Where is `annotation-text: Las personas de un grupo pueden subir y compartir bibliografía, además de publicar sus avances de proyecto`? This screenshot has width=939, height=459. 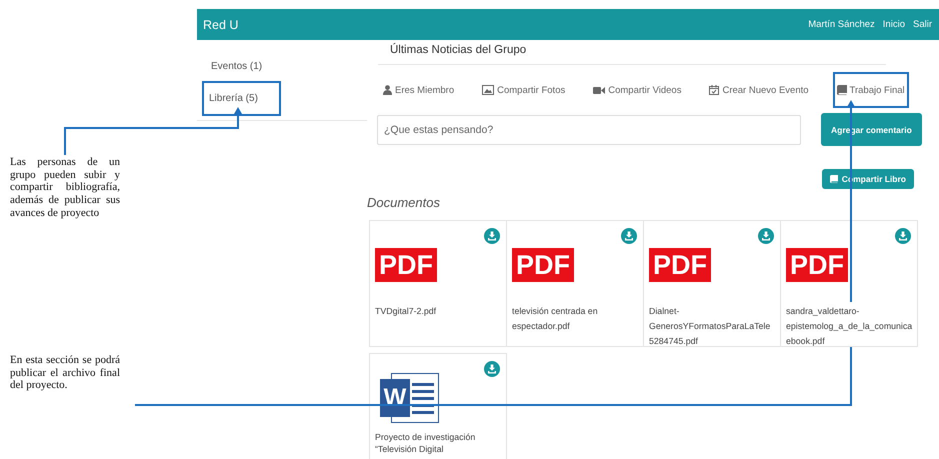
annotation-text: Las personas de un grupo pueden subir y compartir bibliografía, además de publicar sus avances de proyecto is located at coordinates (65, 188).